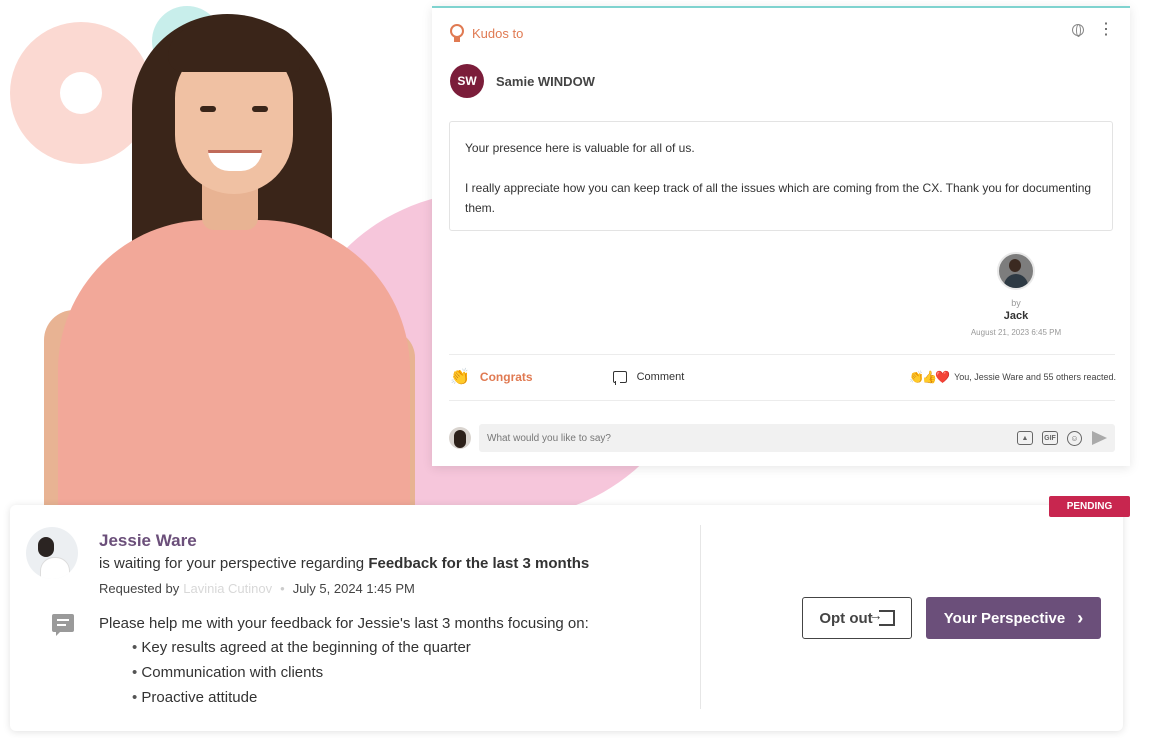  Describe the element at coordinates (353, 588) in the screenshot. I see `request-date: July 5, 2024 1:45 PM` at that location.